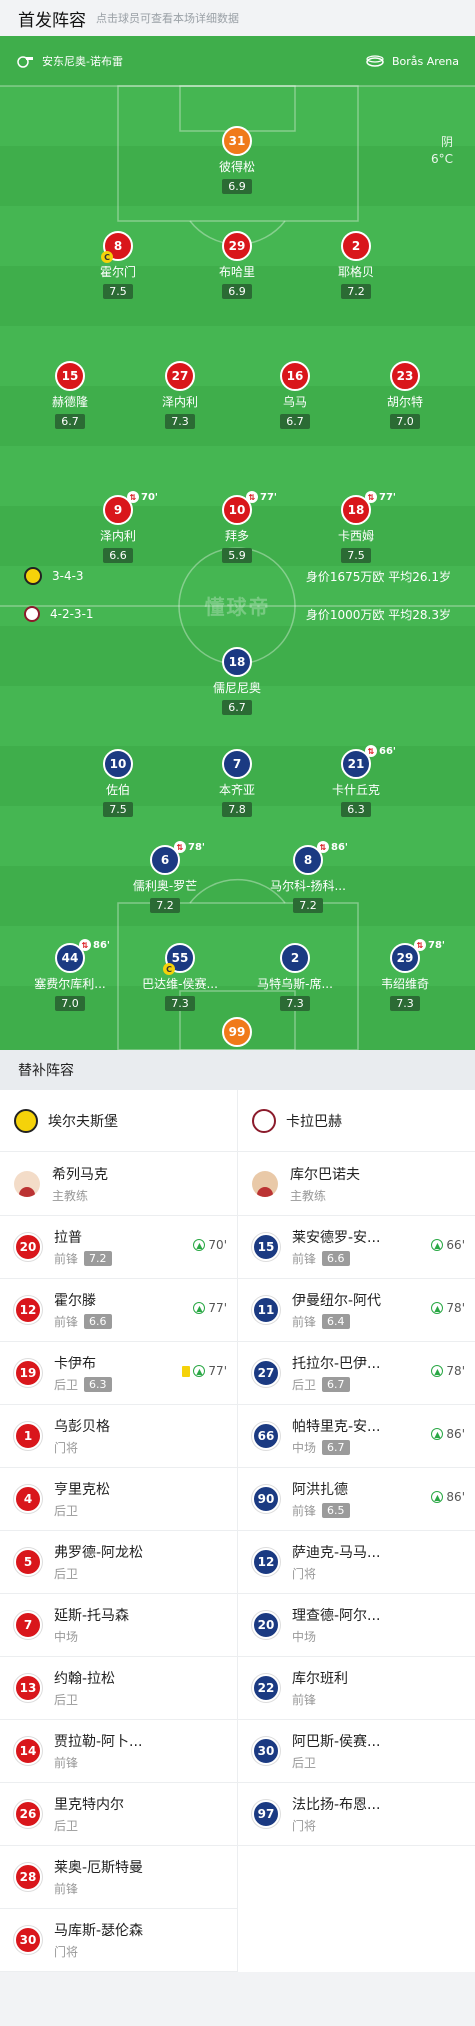  I want to click on sub-player-row: 27 托拉尔-巴伊... 后卫 6.7 ▲ 78', so click(356, 1373).